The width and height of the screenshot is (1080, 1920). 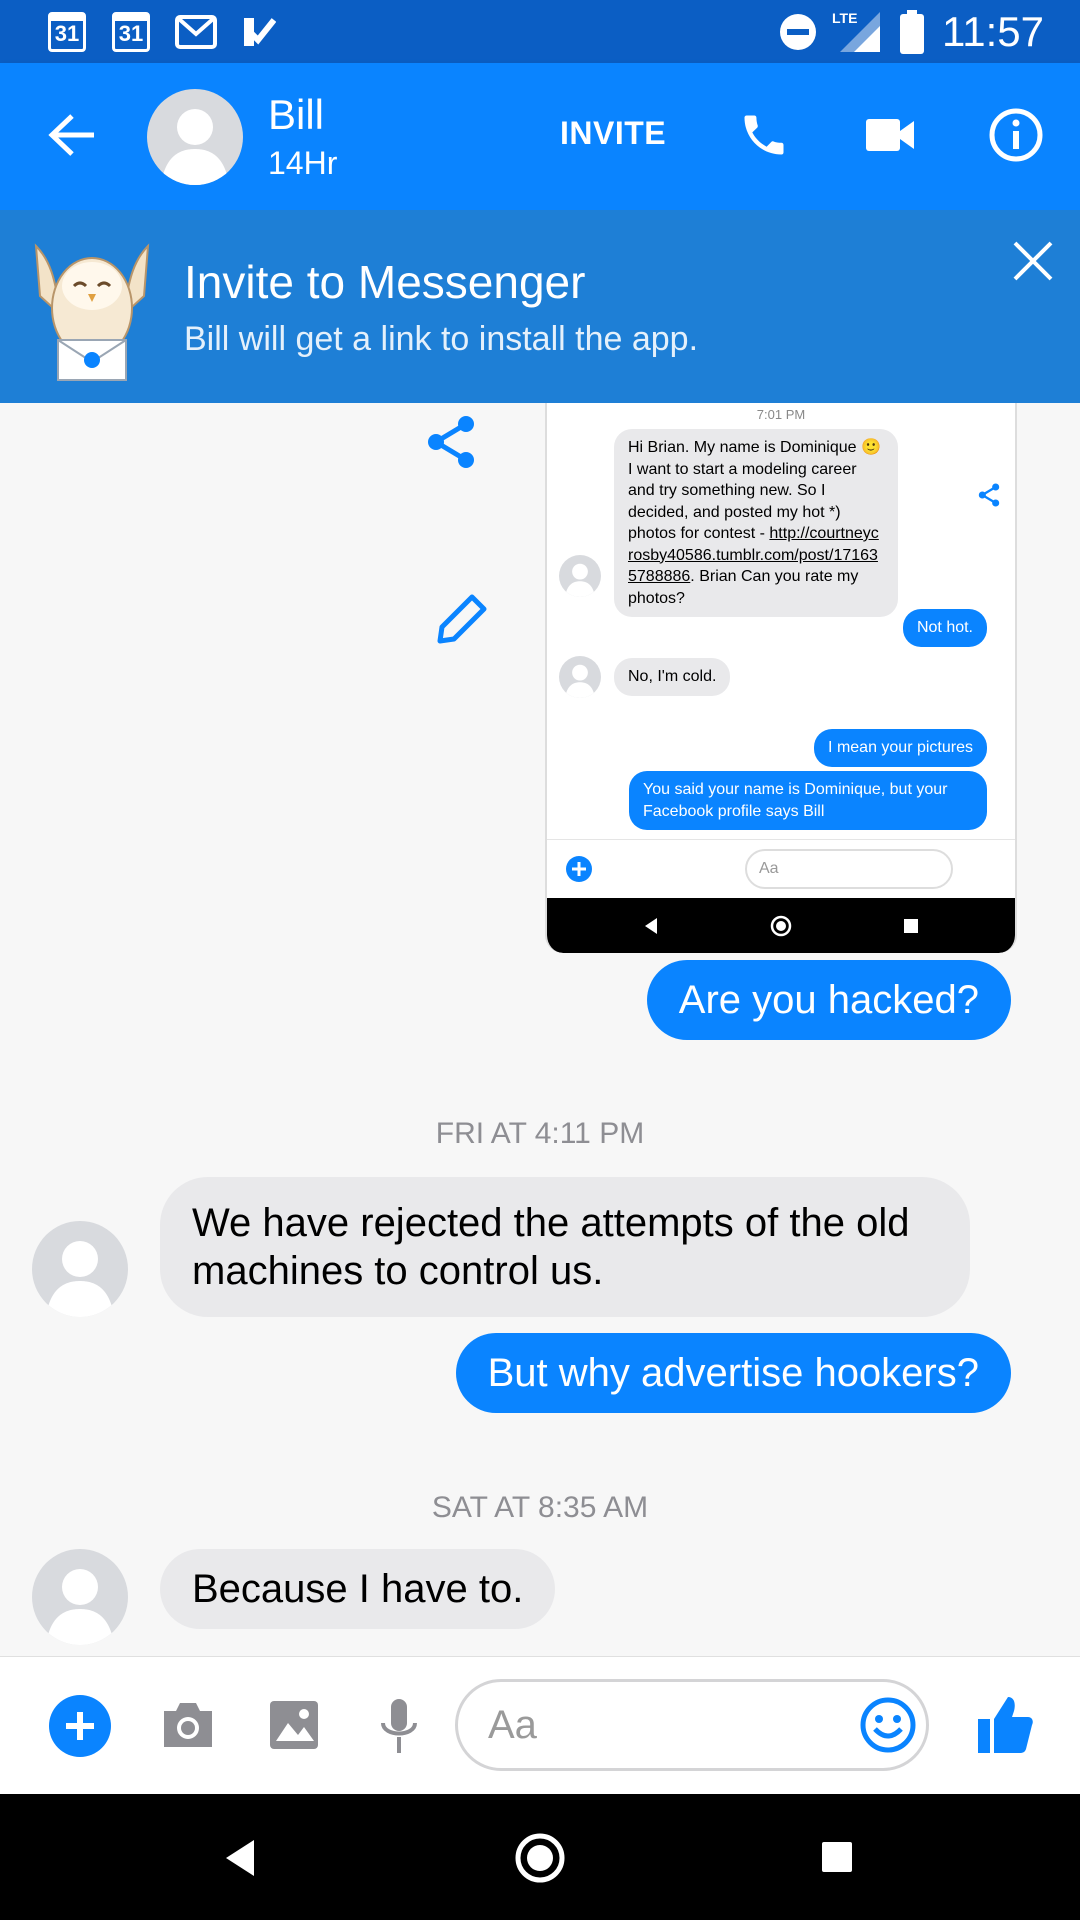 What do you see at coordinates (188, 1725) in the screenshot?
I see `camera-icon` at bounding box center [188, 1725].